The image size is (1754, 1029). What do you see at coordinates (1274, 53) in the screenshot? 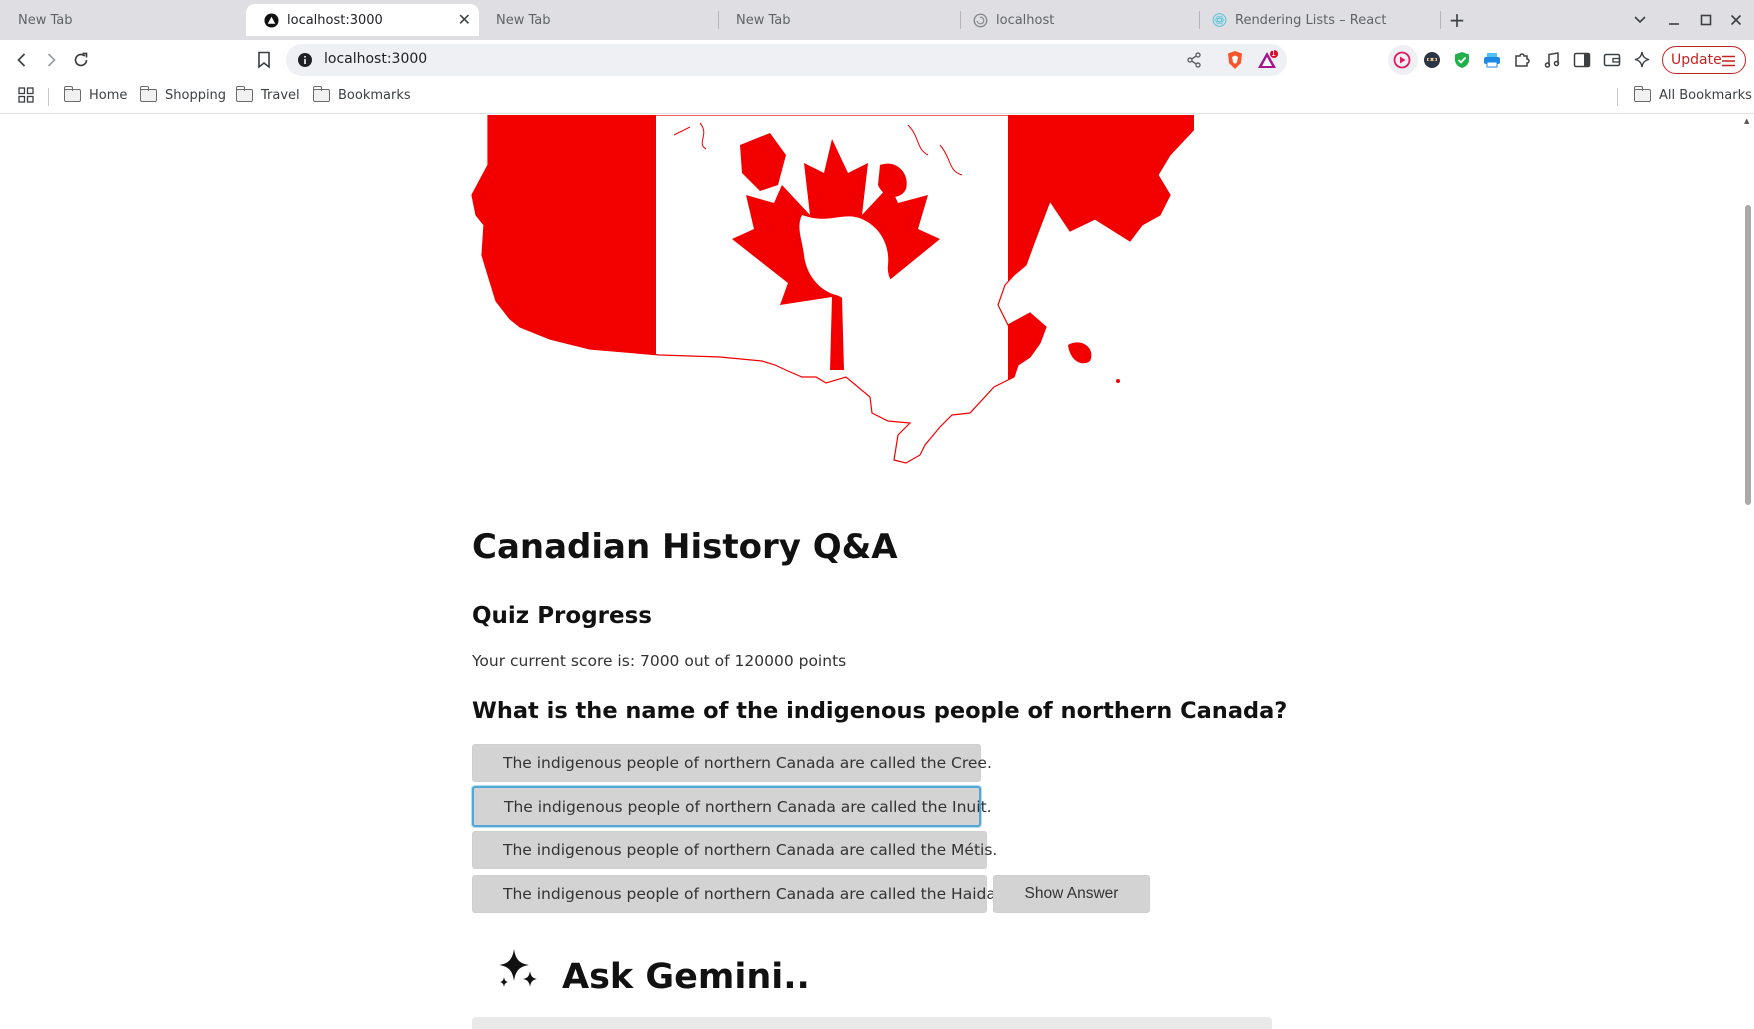
I see `notification-badge: 1` at bounding box center [1274, 53].